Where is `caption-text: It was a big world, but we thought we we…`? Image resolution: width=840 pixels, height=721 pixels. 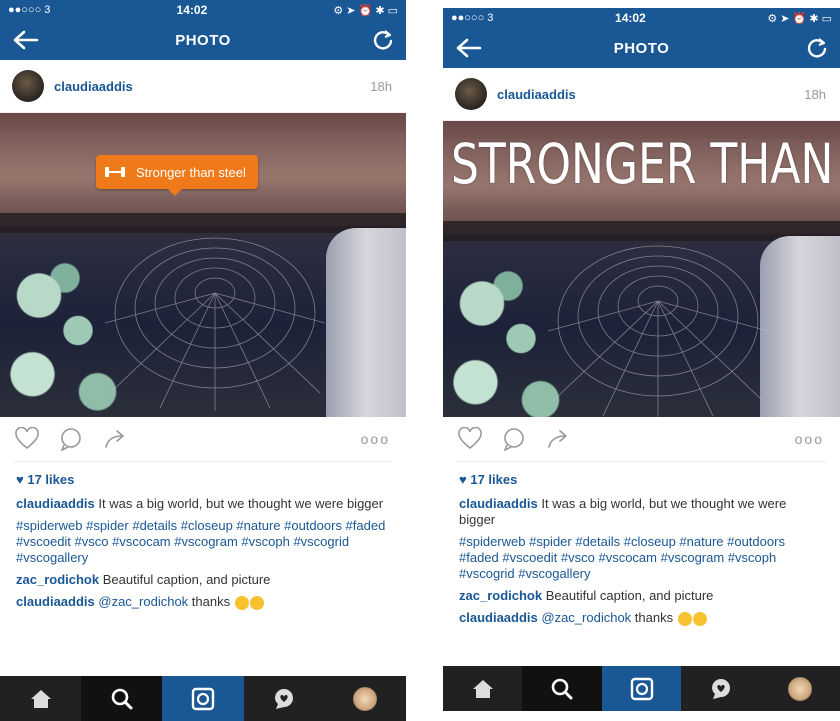
caption-text: It was a big world, but we thought we we… is located at coordinates (241, 503).